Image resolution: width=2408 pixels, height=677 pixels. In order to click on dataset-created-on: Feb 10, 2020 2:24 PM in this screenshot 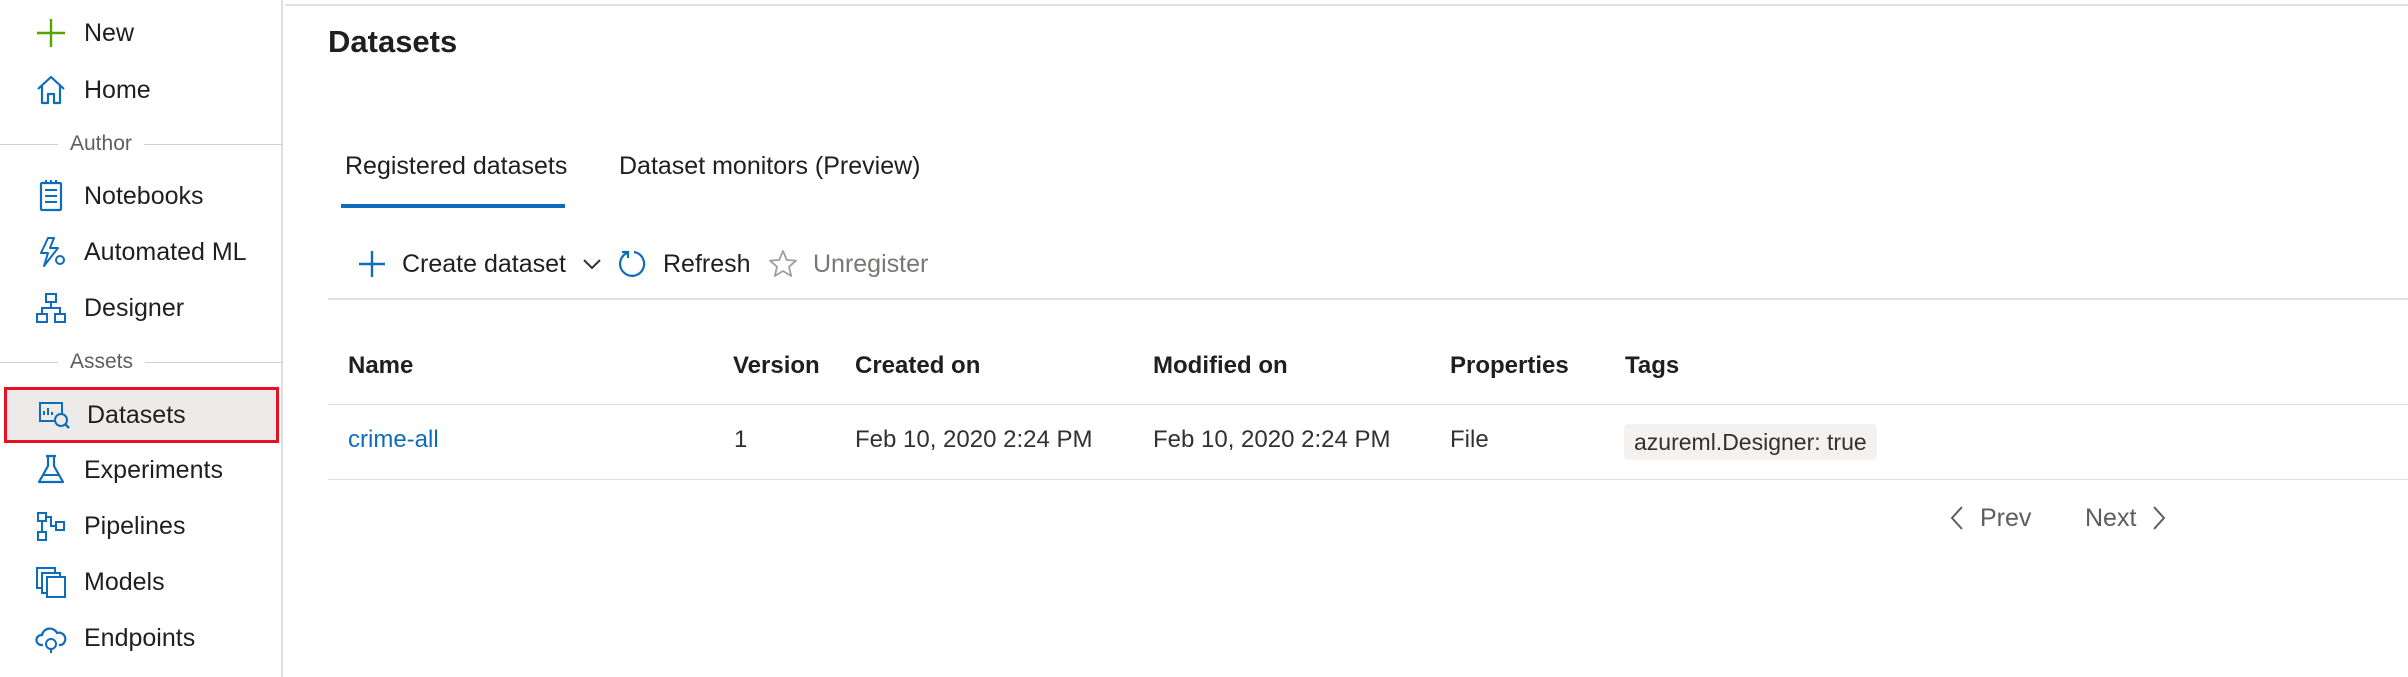, I will do `click(974, 439)`.